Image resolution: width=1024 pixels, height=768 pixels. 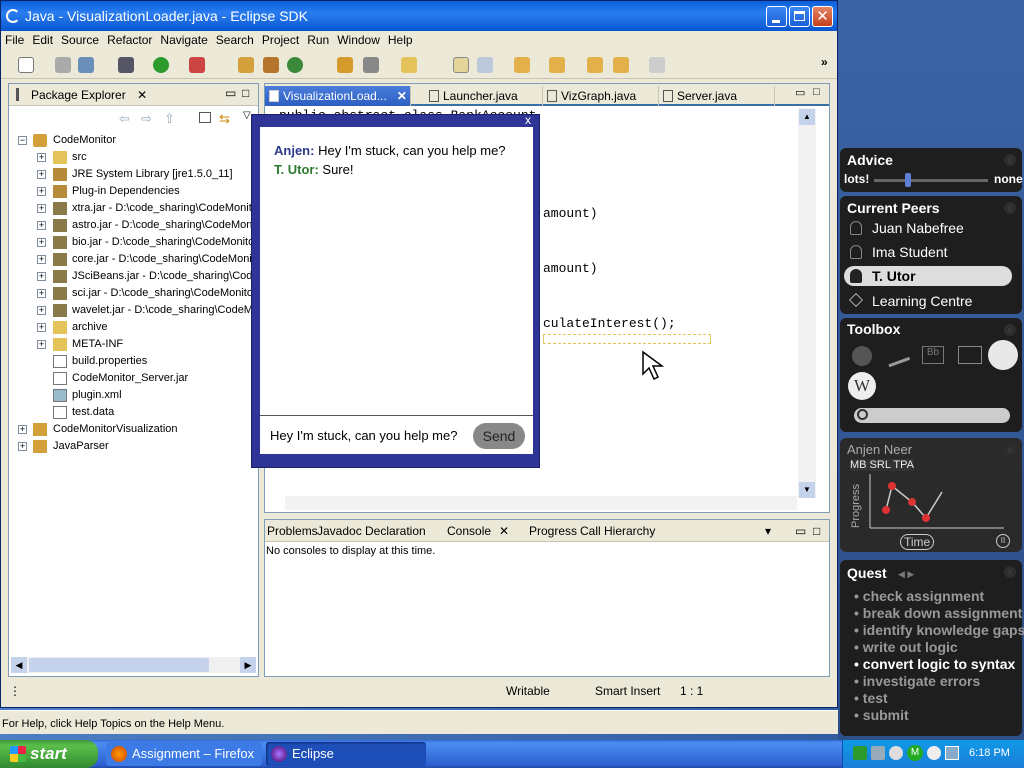 I want to click on pause-icon: II, so click(x=1003, y=541).